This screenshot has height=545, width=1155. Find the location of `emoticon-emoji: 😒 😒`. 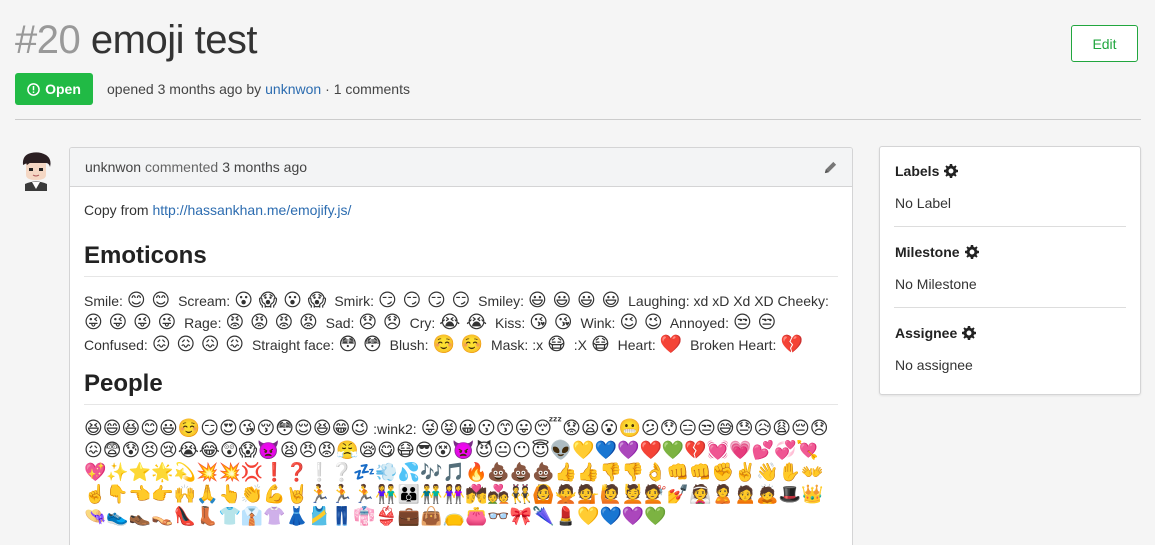

emoticon-emoji: 😒 😒 is located at coordinates (755, 322).